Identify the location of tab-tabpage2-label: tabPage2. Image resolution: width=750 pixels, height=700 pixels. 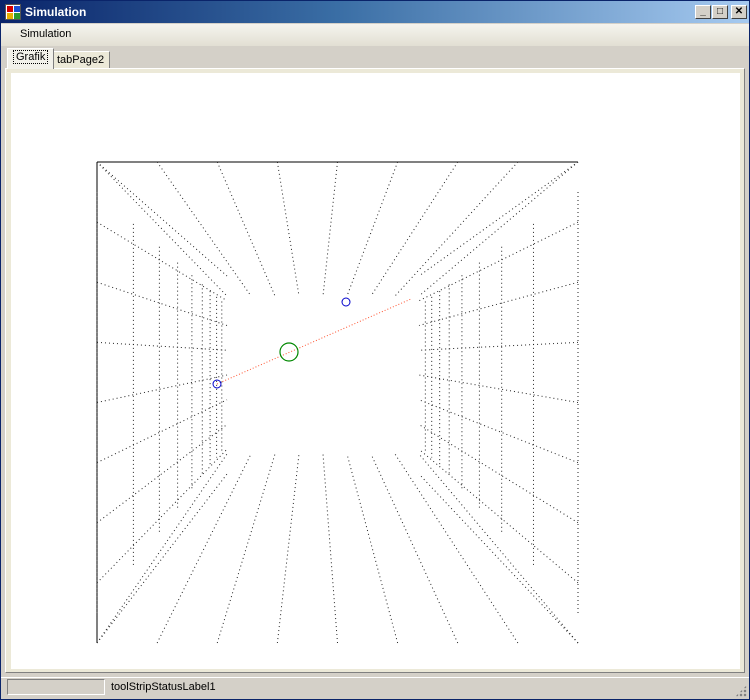
(81, 60).